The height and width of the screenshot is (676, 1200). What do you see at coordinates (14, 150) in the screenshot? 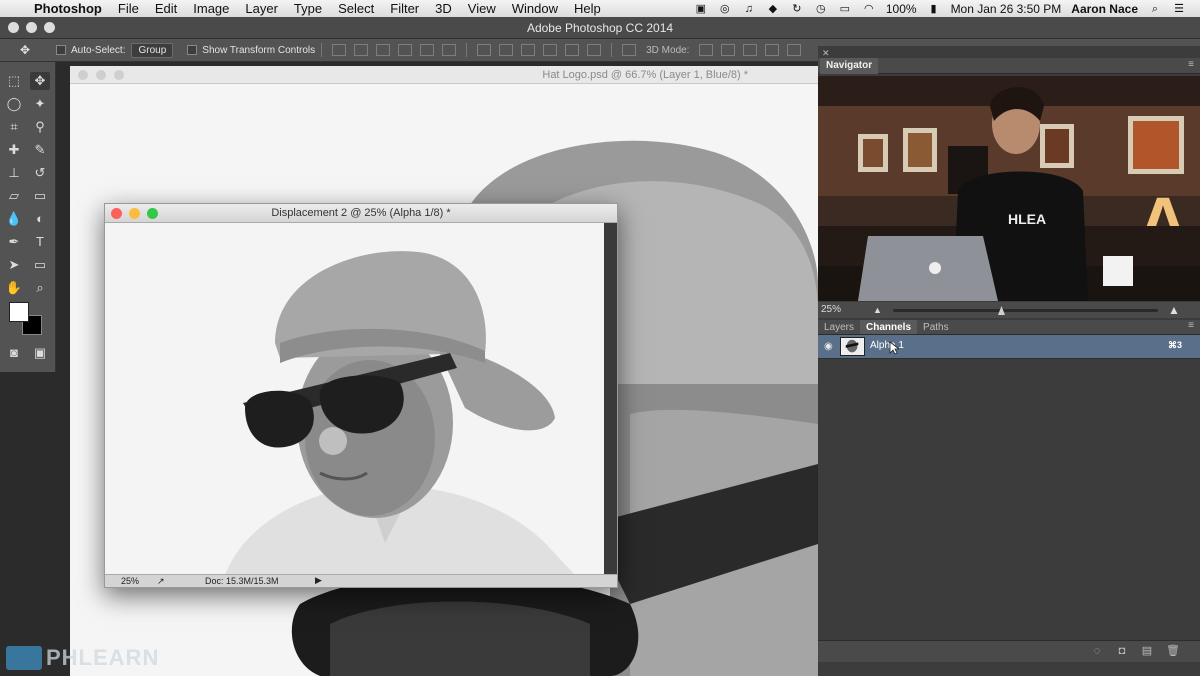
I see `healing-brush-tool-icon: ✚` at bounding box center [14, 150].